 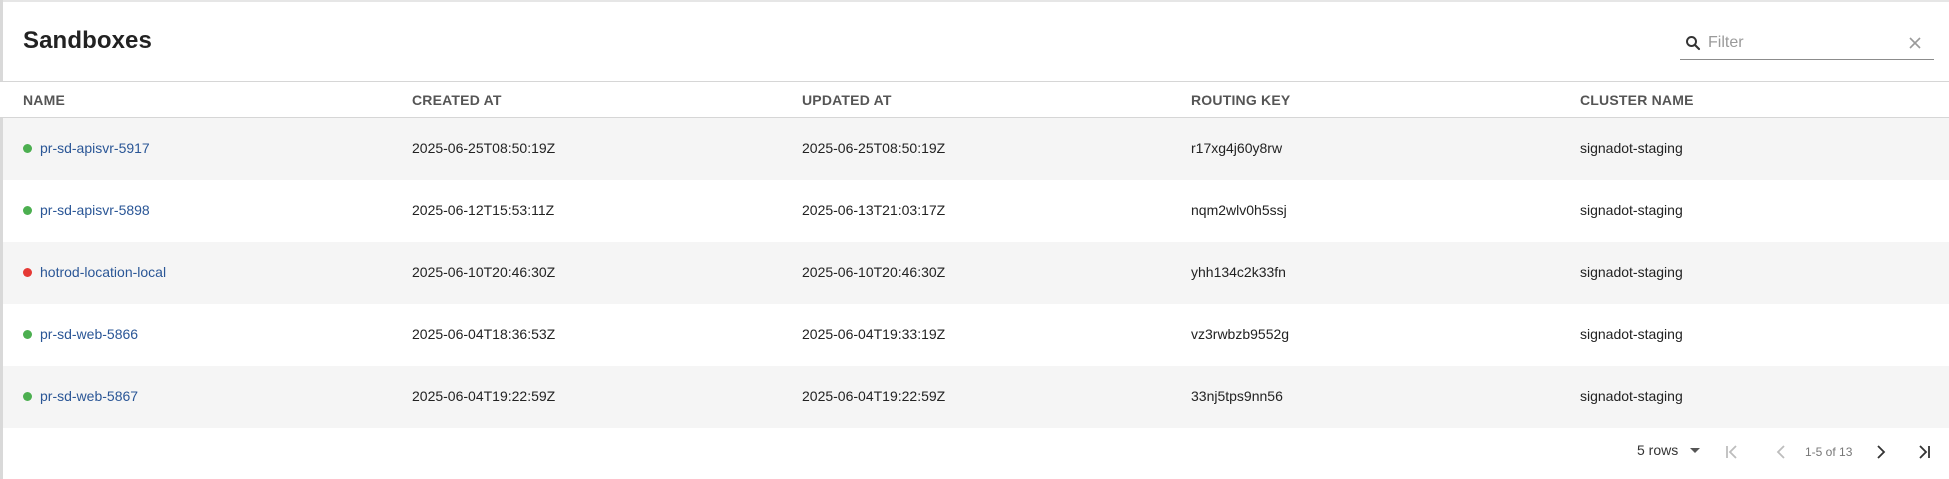 I want to click on sandbox-name-link: hotrod-location-local, so click(x=103, y=272).